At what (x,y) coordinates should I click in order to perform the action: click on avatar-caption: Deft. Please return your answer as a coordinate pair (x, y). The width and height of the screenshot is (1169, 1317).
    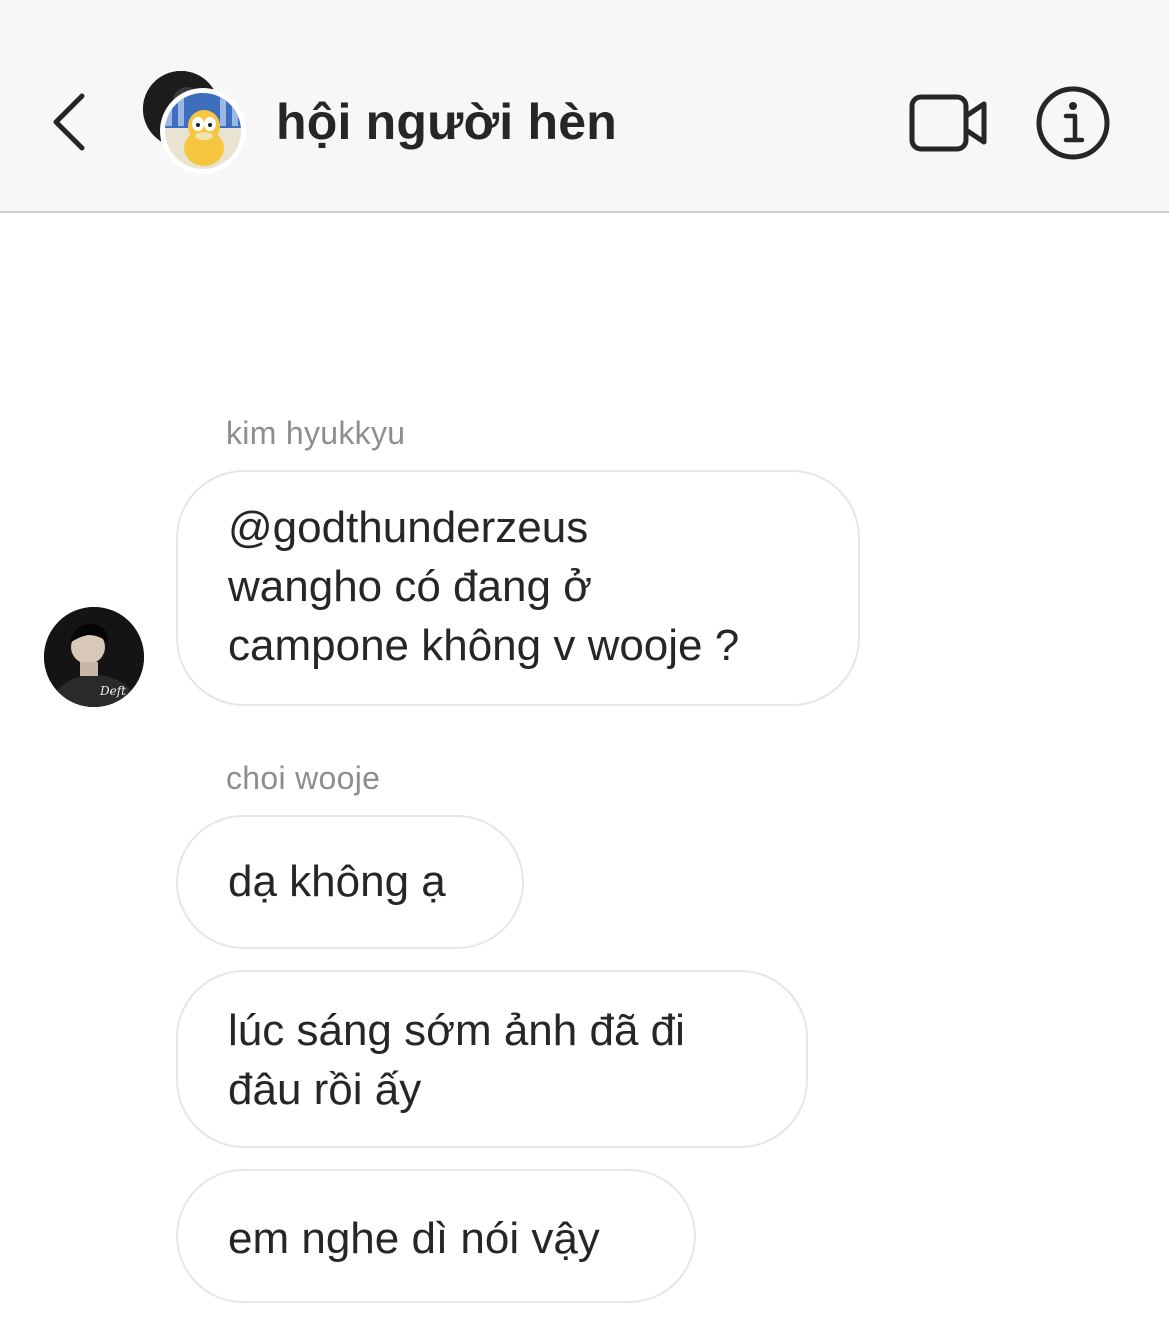
    Looking at the image, I should click on (112, 691).